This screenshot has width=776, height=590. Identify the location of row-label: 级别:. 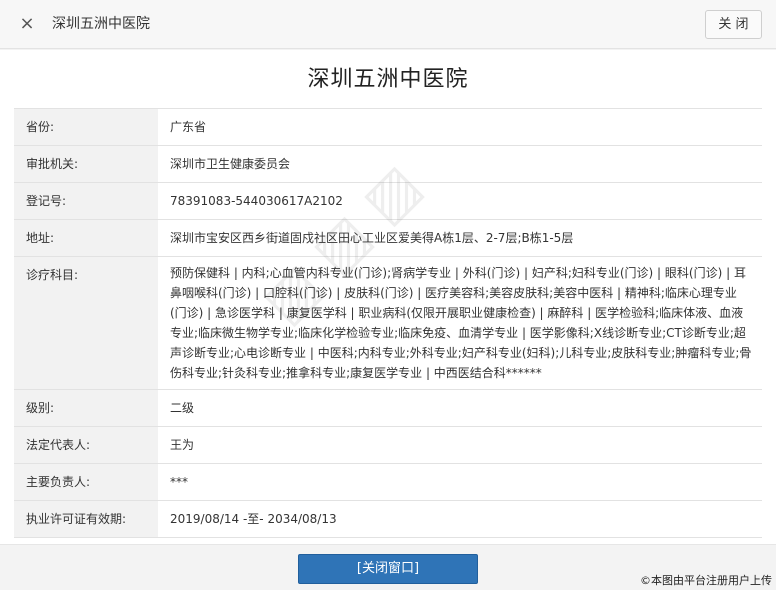
(86, 408).